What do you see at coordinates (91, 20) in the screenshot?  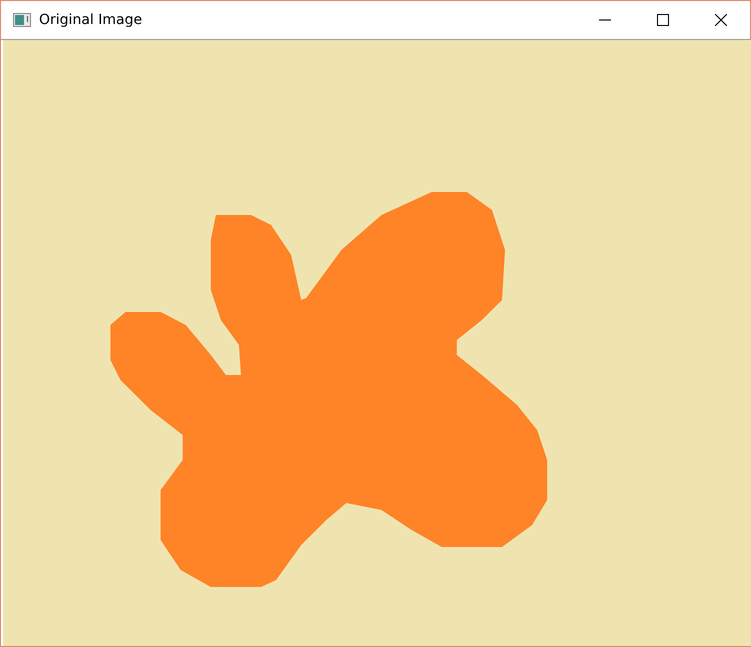 I see `window-title: Original Image` at bounding box center [91, 20].